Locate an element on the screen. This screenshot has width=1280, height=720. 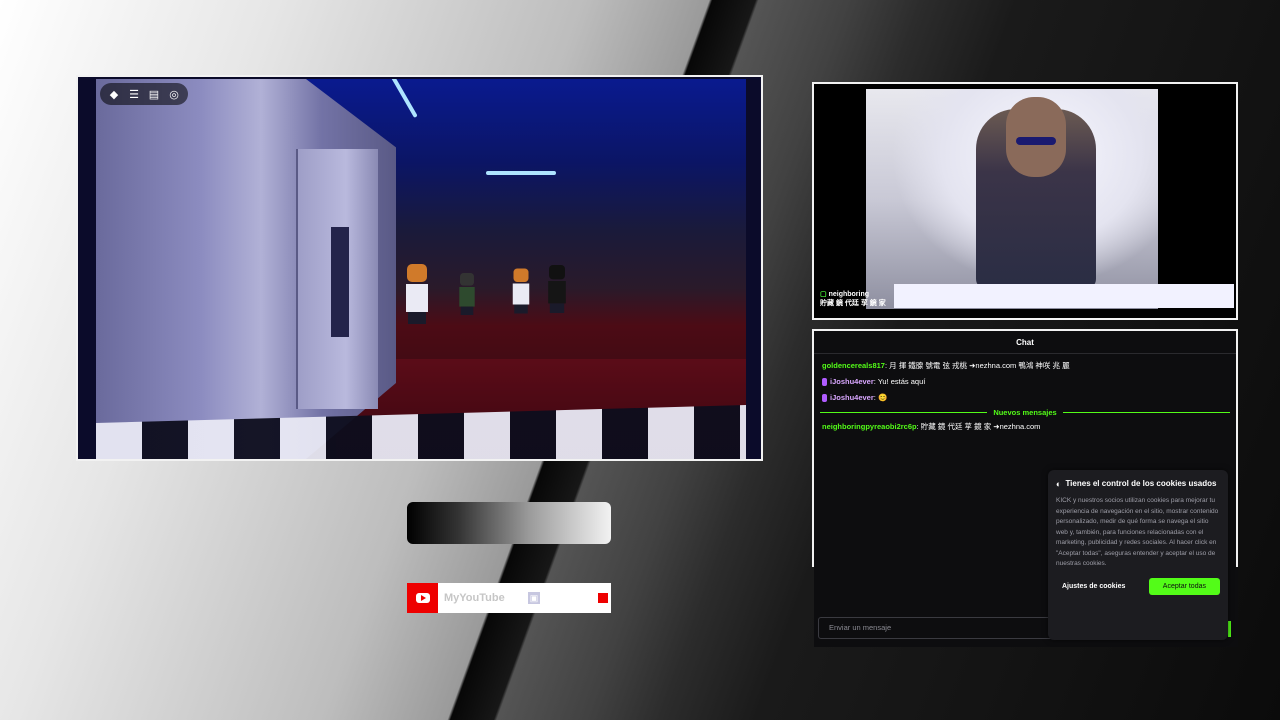
new-messages-label: Nuevos mensajes is located at coordinates (1025, 412).